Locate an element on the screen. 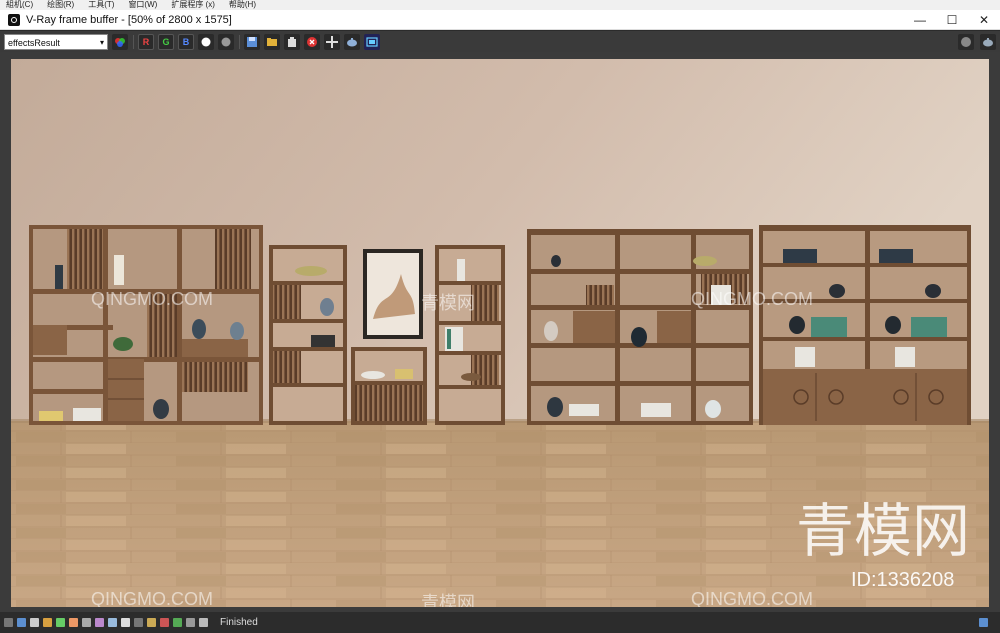 The height and width of the screenshot is (633, 1000). menu-item-tools: 工具(T) is located at coordinates (101, 5).